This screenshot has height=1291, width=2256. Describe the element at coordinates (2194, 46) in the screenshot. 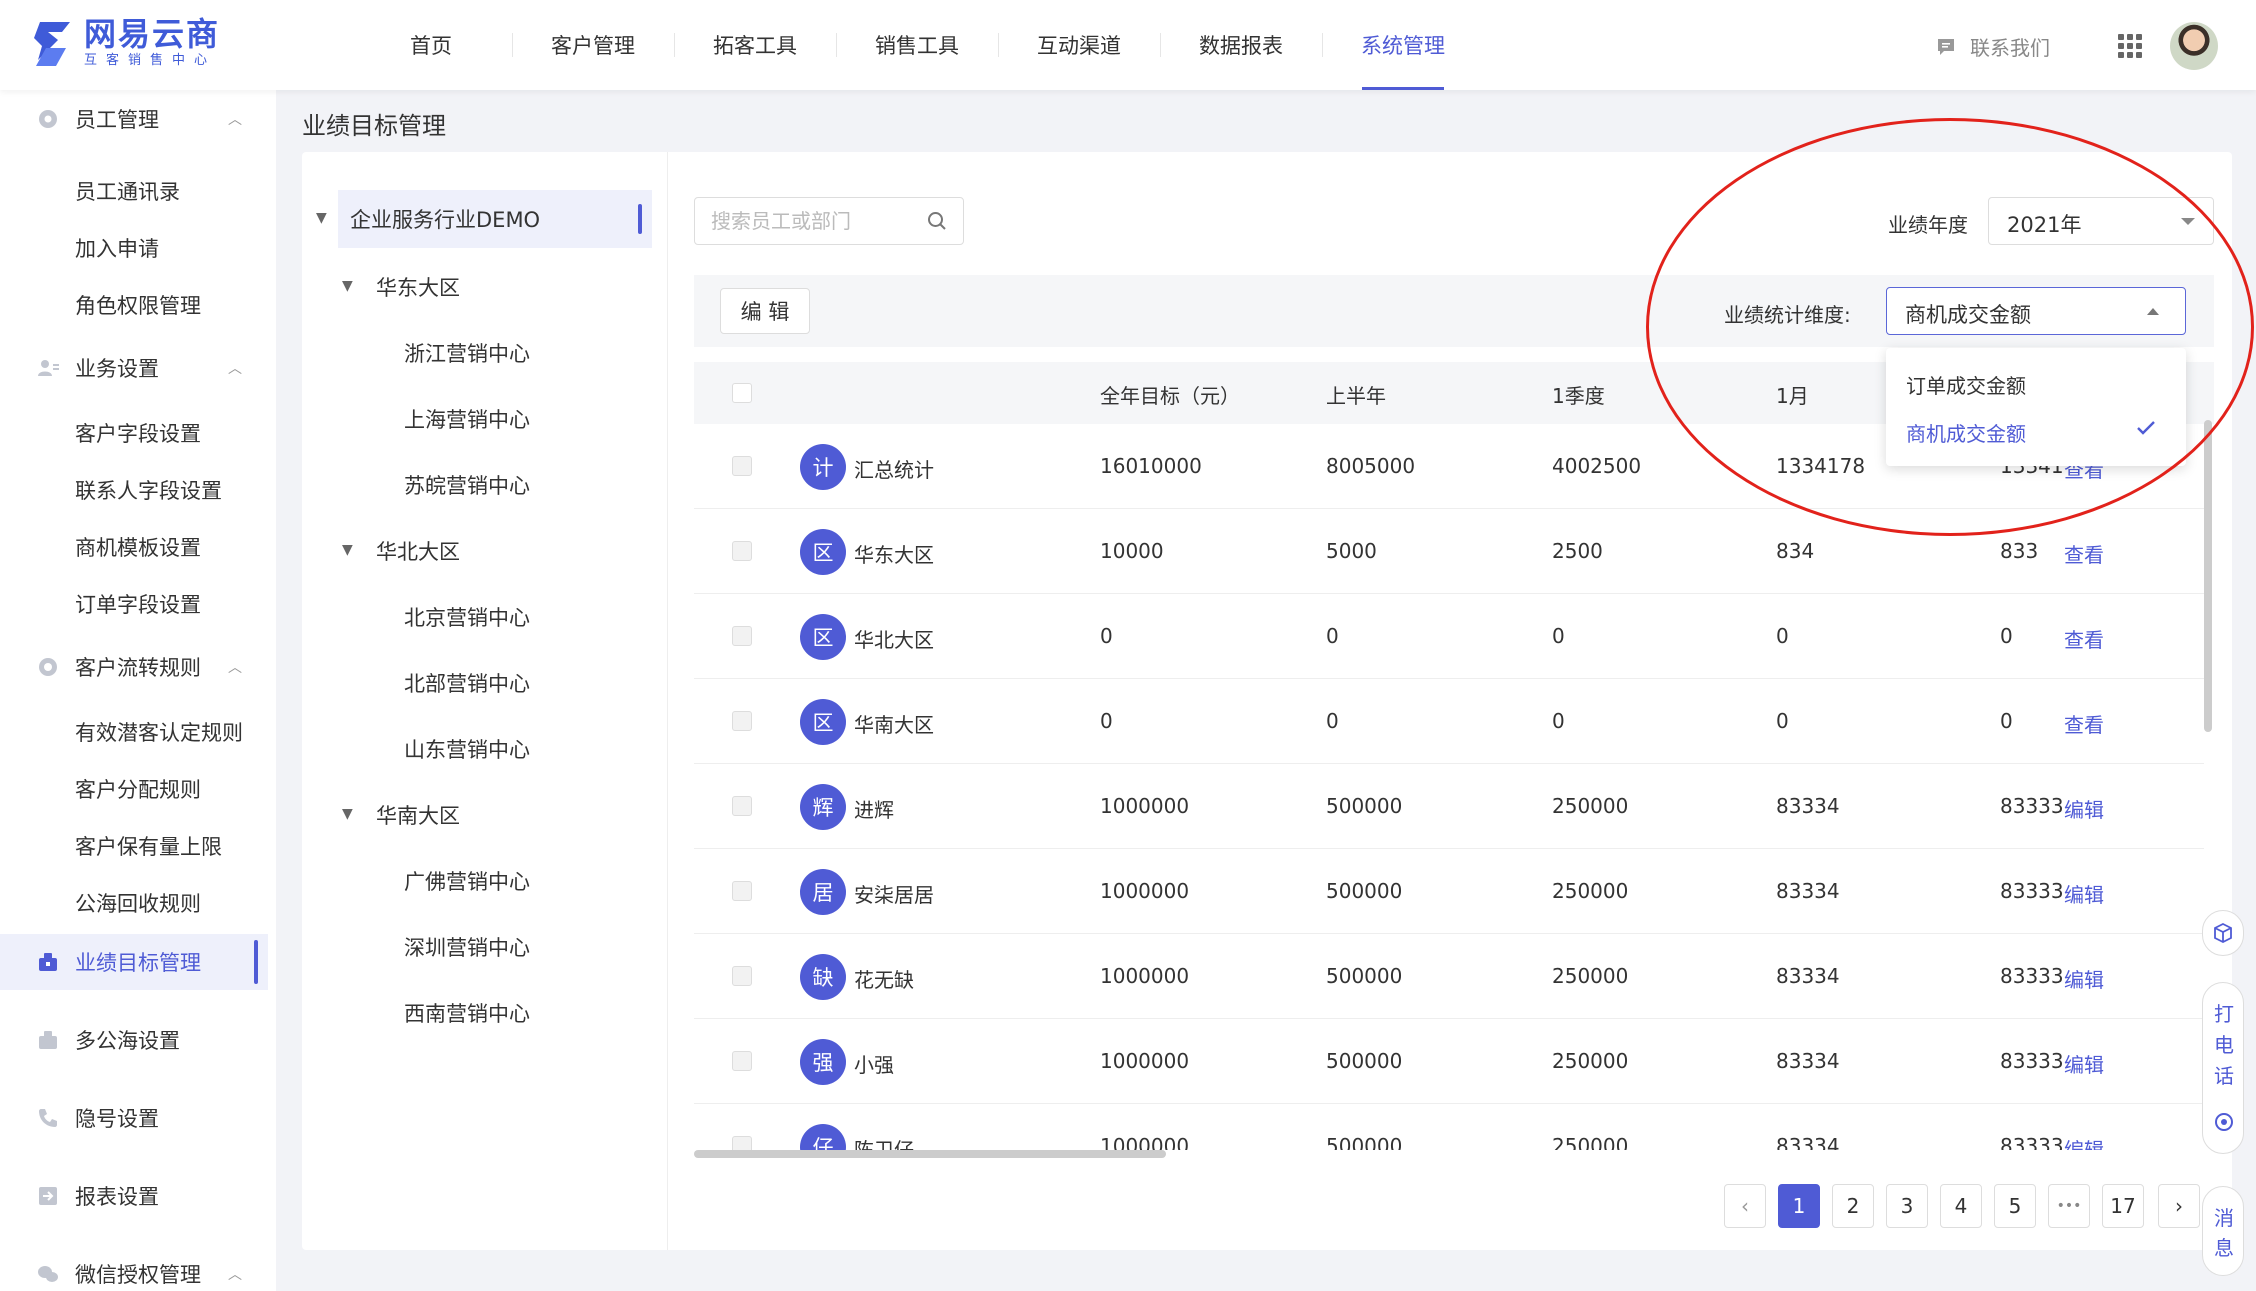

I see `user-avatar` at that location.